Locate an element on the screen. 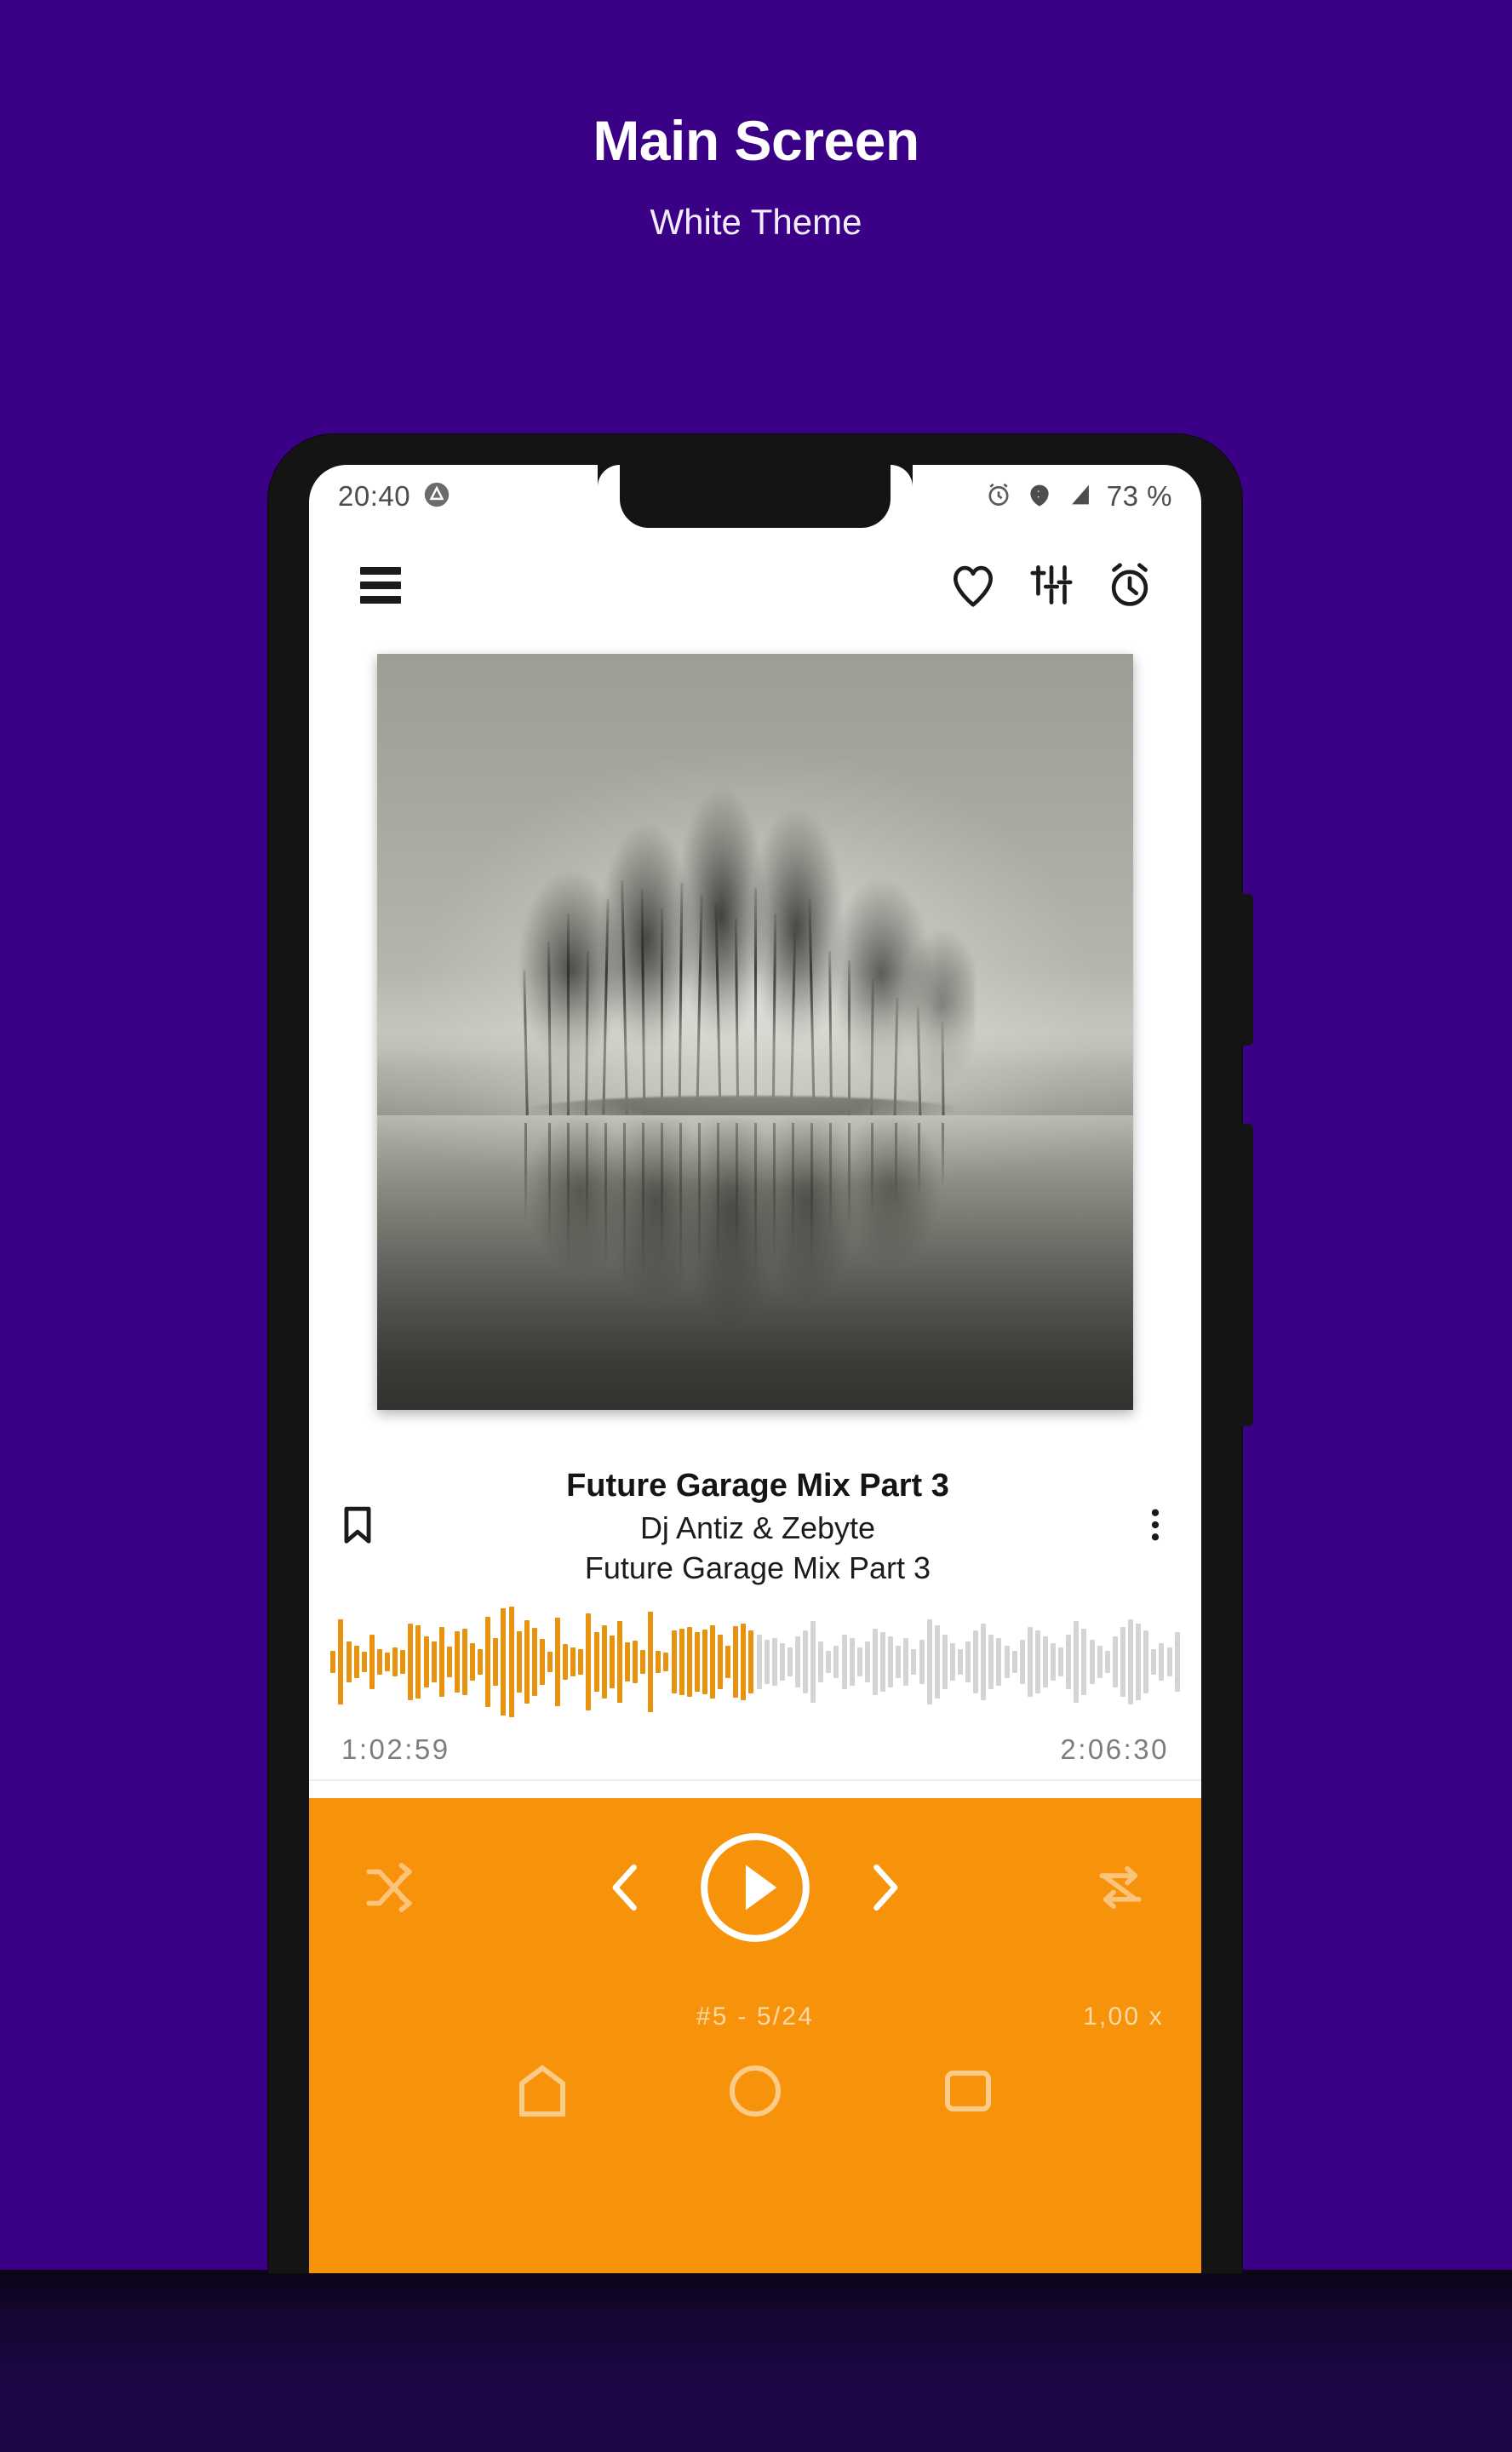  waveform-bars is located at coordinates (755, 1662).